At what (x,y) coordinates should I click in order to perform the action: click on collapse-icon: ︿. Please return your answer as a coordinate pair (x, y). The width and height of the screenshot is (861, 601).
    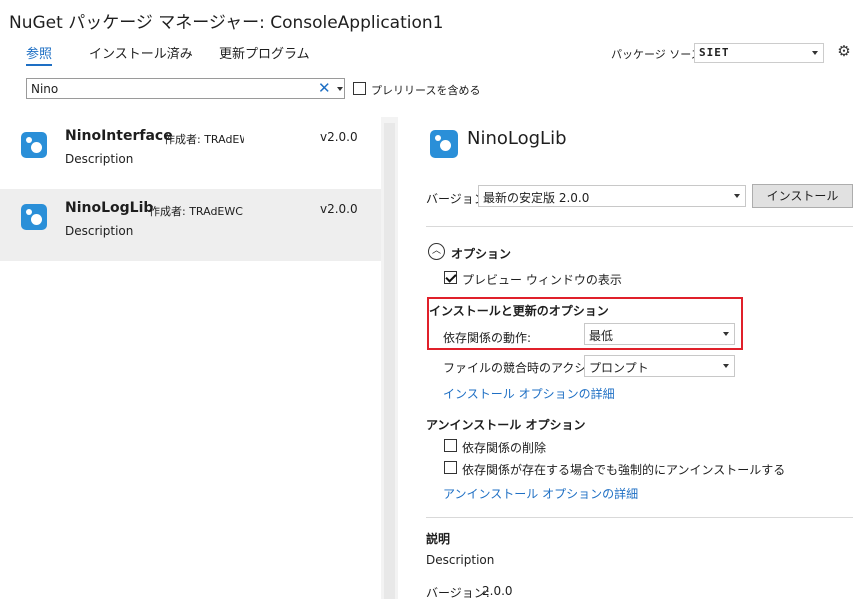
    Looking at the image, I should click on (436, 251).